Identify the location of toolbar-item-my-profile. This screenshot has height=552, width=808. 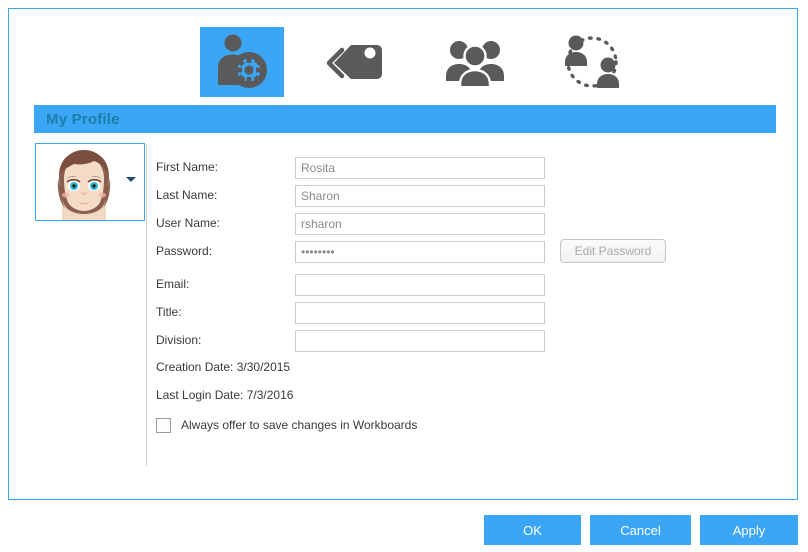
(242, 62).